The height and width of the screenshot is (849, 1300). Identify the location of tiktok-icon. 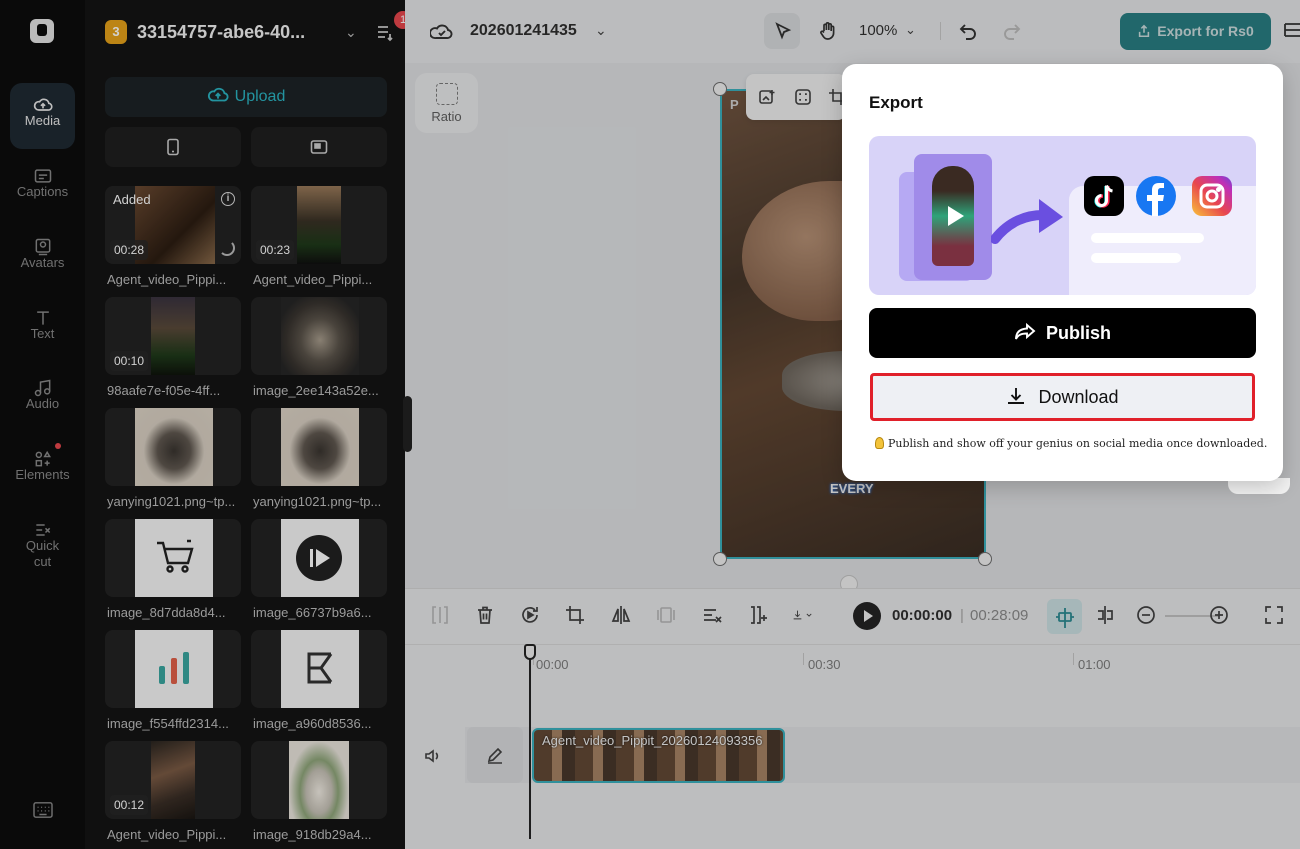
(1104, 196).